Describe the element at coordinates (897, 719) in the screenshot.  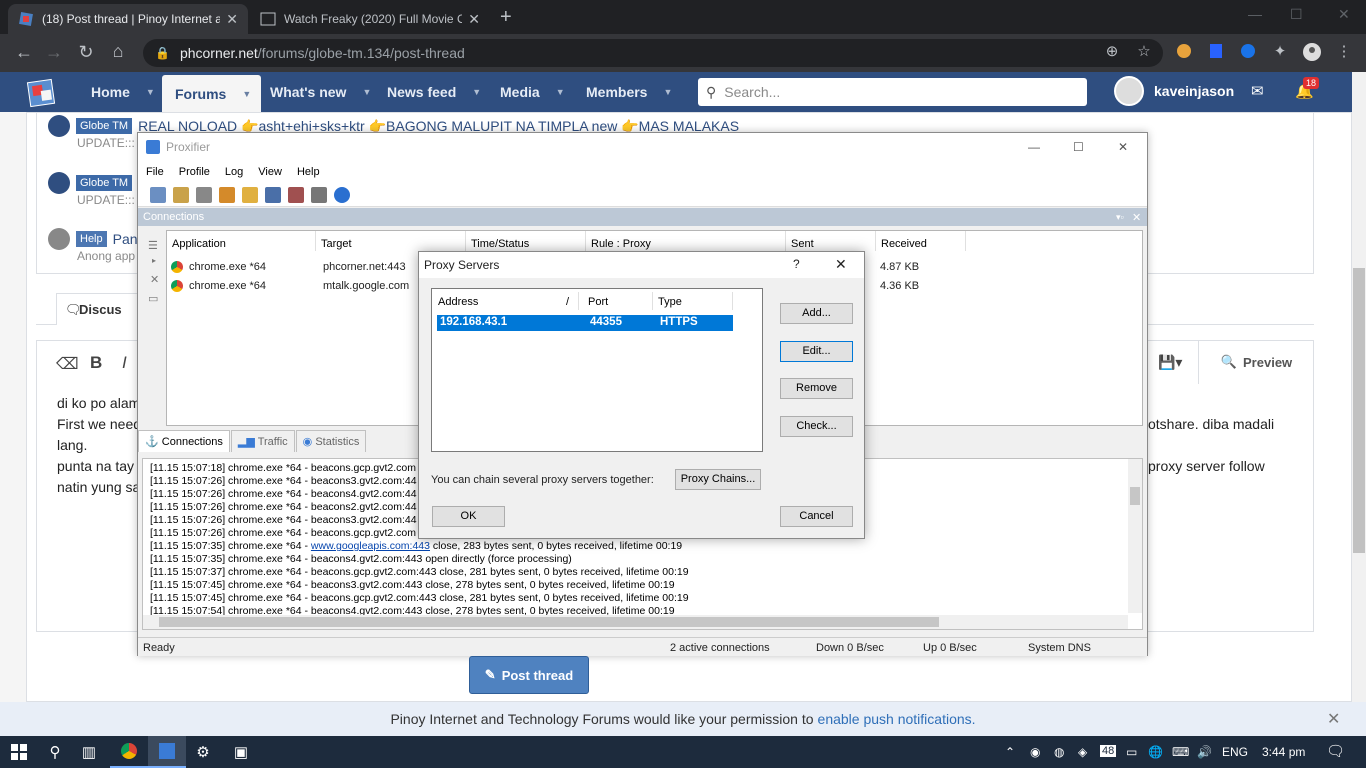
I see `enable-push-link: enable push notifications.` at that location.